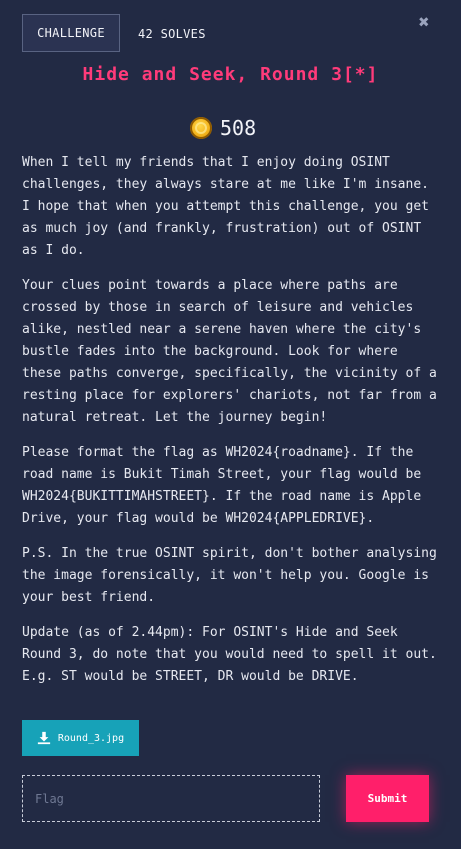 The image size is (461, 849). I want to click on tab-challenge-label: CHALLENGE, so click(71, 33).